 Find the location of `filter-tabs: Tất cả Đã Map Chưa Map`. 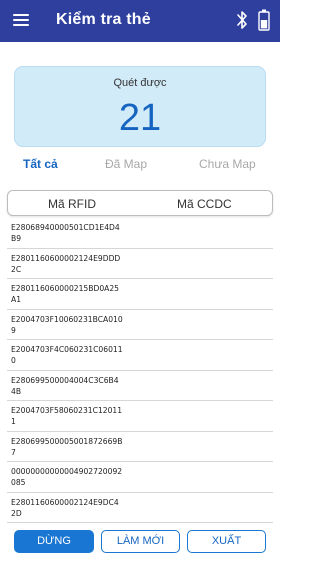

filter-tabs: Tất cả Đã Map Chưa Map is located at coordinates (140, 166).